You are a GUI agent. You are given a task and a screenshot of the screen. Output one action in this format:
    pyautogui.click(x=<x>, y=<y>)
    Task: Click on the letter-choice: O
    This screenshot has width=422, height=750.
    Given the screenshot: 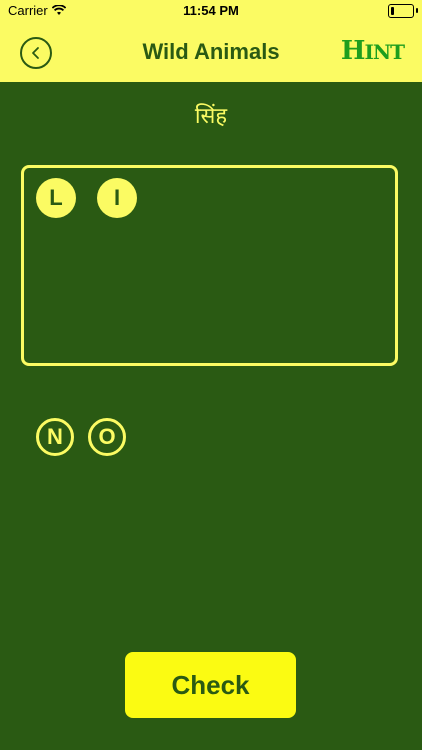 What is the action you would take?
    pyautogui.click(x=107, y=437)
    